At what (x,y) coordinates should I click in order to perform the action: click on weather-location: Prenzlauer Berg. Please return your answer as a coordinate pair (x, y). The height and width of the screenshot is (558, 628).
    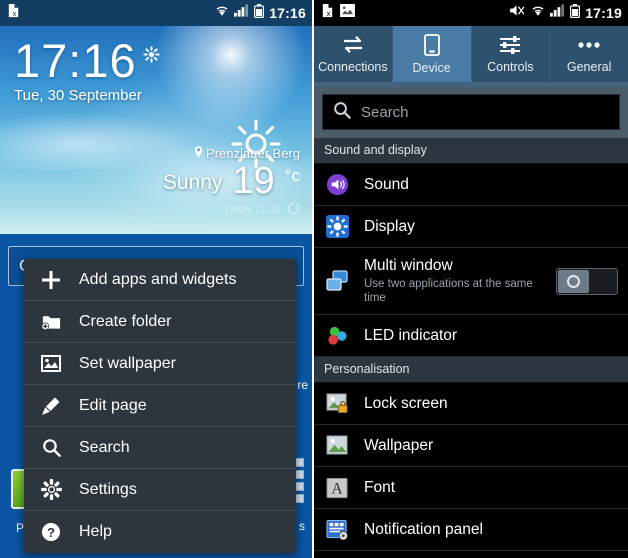
    Looking at the image, I should click on (253, 153).